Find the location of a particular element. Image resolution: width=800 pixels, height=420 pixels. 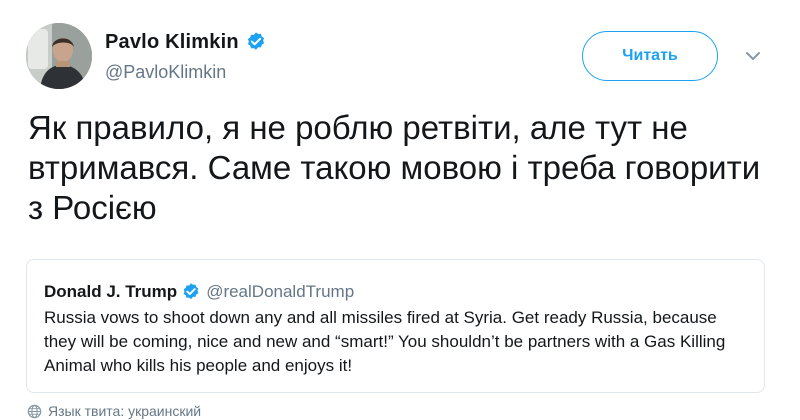

quoted-tweet-header: Donald J. Trump @realDonaldTrump is located at coordinates (199, 292).